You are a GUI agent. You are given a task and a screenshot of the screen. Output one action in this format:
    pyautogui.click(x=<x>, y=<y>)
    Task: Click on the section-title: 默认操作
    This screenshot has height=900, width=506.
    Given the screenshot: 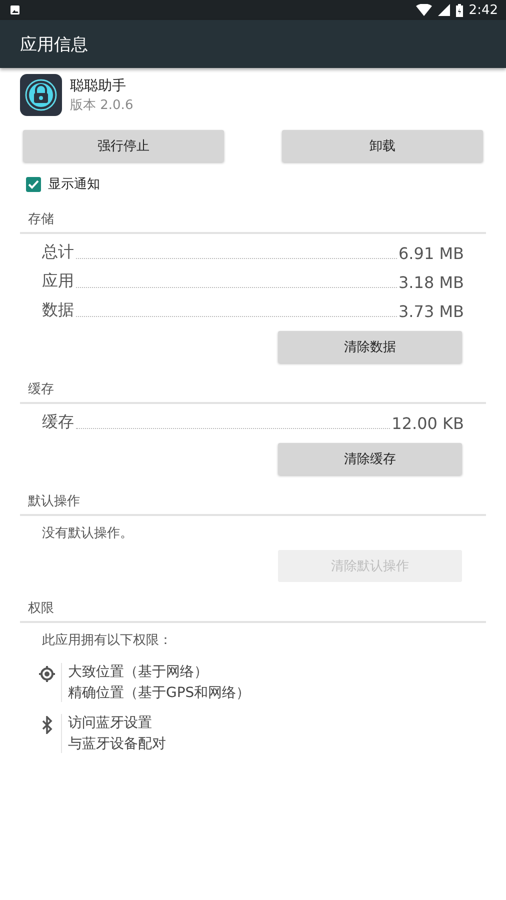 What is the action you would take?
    pyautogui.click(x=54, y=501)
    